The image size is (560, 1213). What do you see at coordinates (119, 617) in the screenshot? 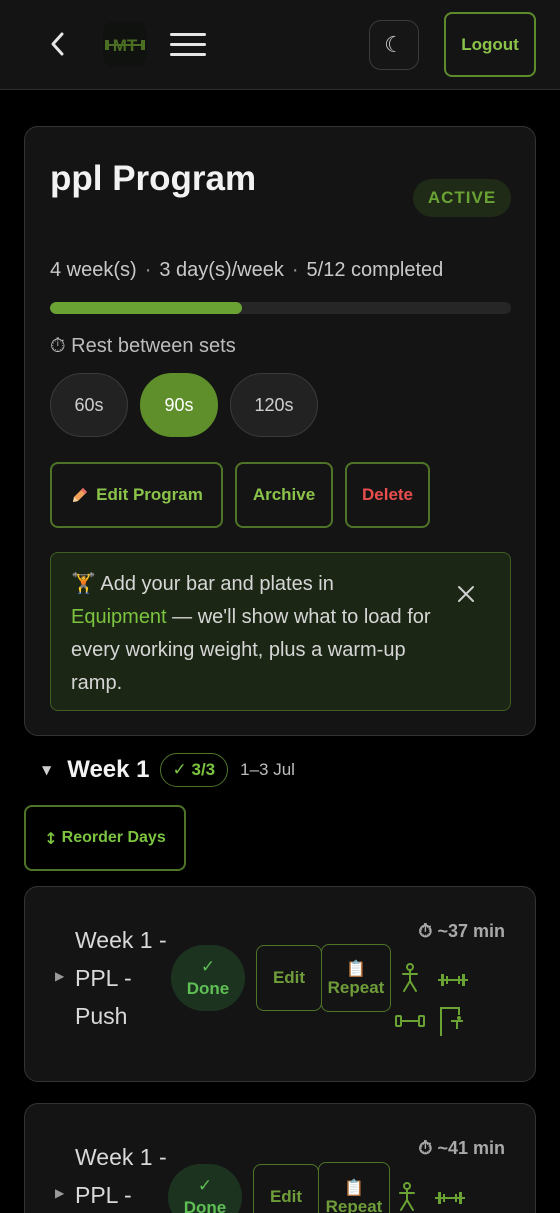
I see `equipment-link: Equipment` at bounding box center [119, 617].